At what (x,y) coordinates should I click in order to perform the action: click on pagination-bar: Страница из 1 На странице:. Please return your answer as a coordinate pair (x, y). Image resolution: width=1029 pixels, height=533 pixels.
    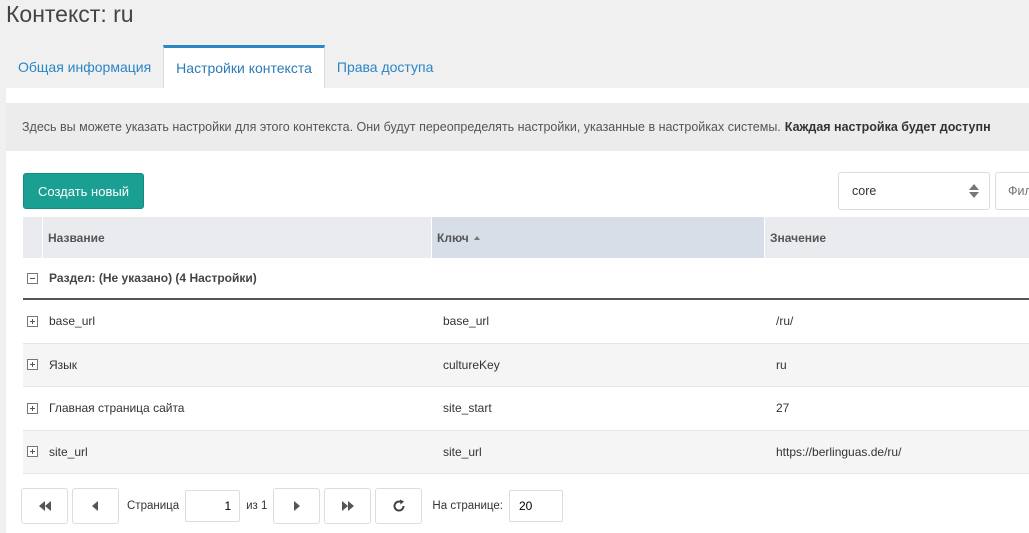
    Looking at the image, I should click on (292, 506).